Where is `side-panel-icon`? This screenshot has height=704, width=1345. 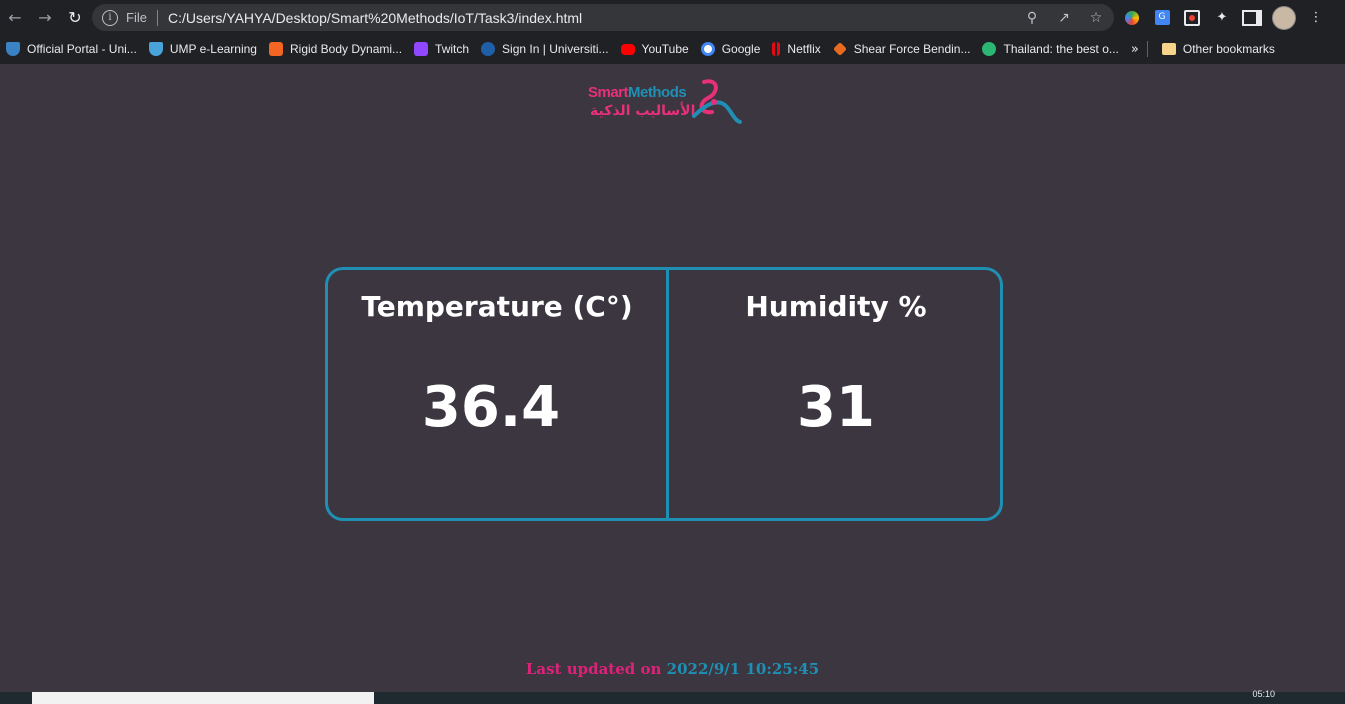
side-panel-icon is located at coordinates (1252, 18).